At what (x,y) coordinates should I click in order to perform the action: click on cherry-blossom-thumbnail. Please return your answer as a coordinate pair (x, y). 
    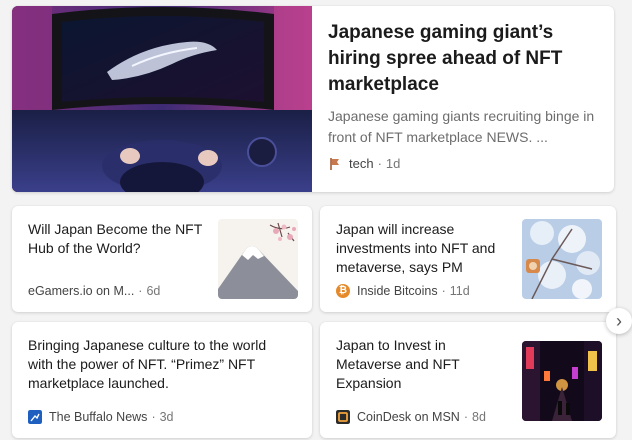
    Looking at the image, I should click on (562, 259).